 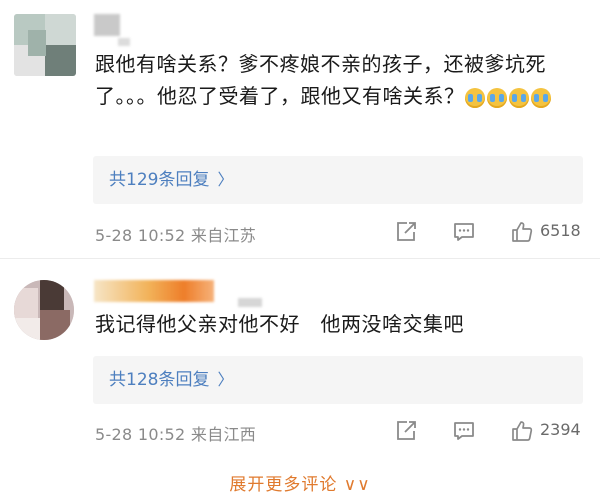 I want to click on comment-location: 来自江苏, so click(x=223, y=235).